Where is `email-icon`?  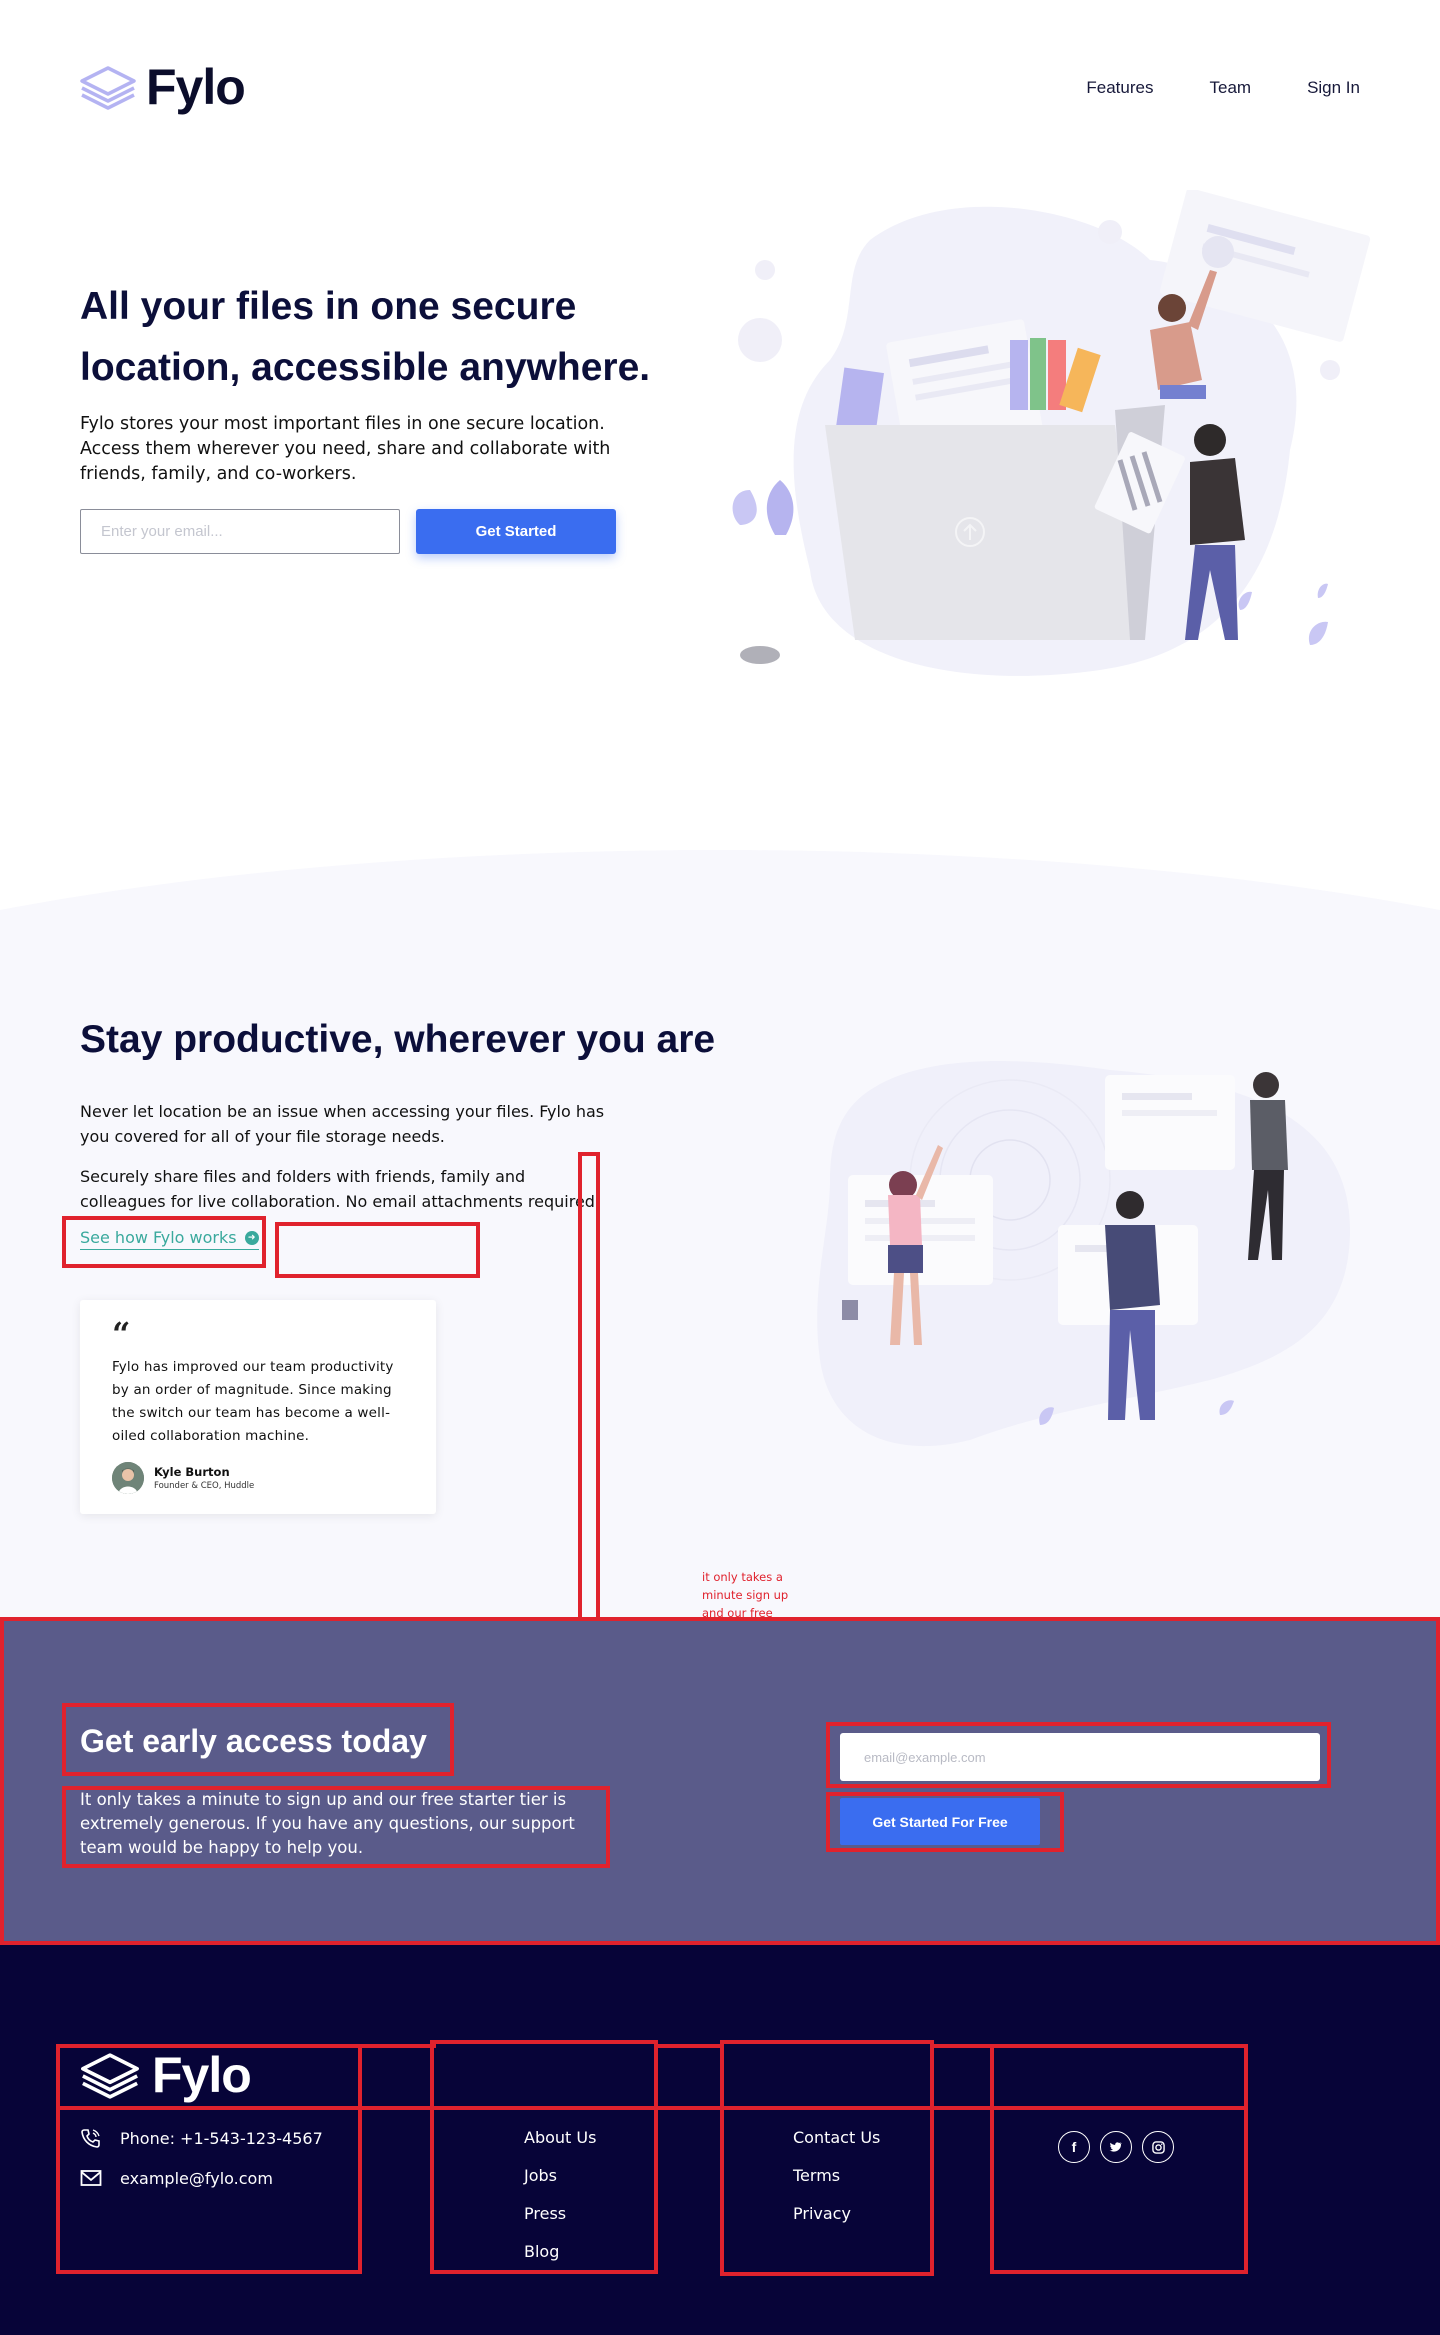
email-icon is located at coordinates (91, 2178).